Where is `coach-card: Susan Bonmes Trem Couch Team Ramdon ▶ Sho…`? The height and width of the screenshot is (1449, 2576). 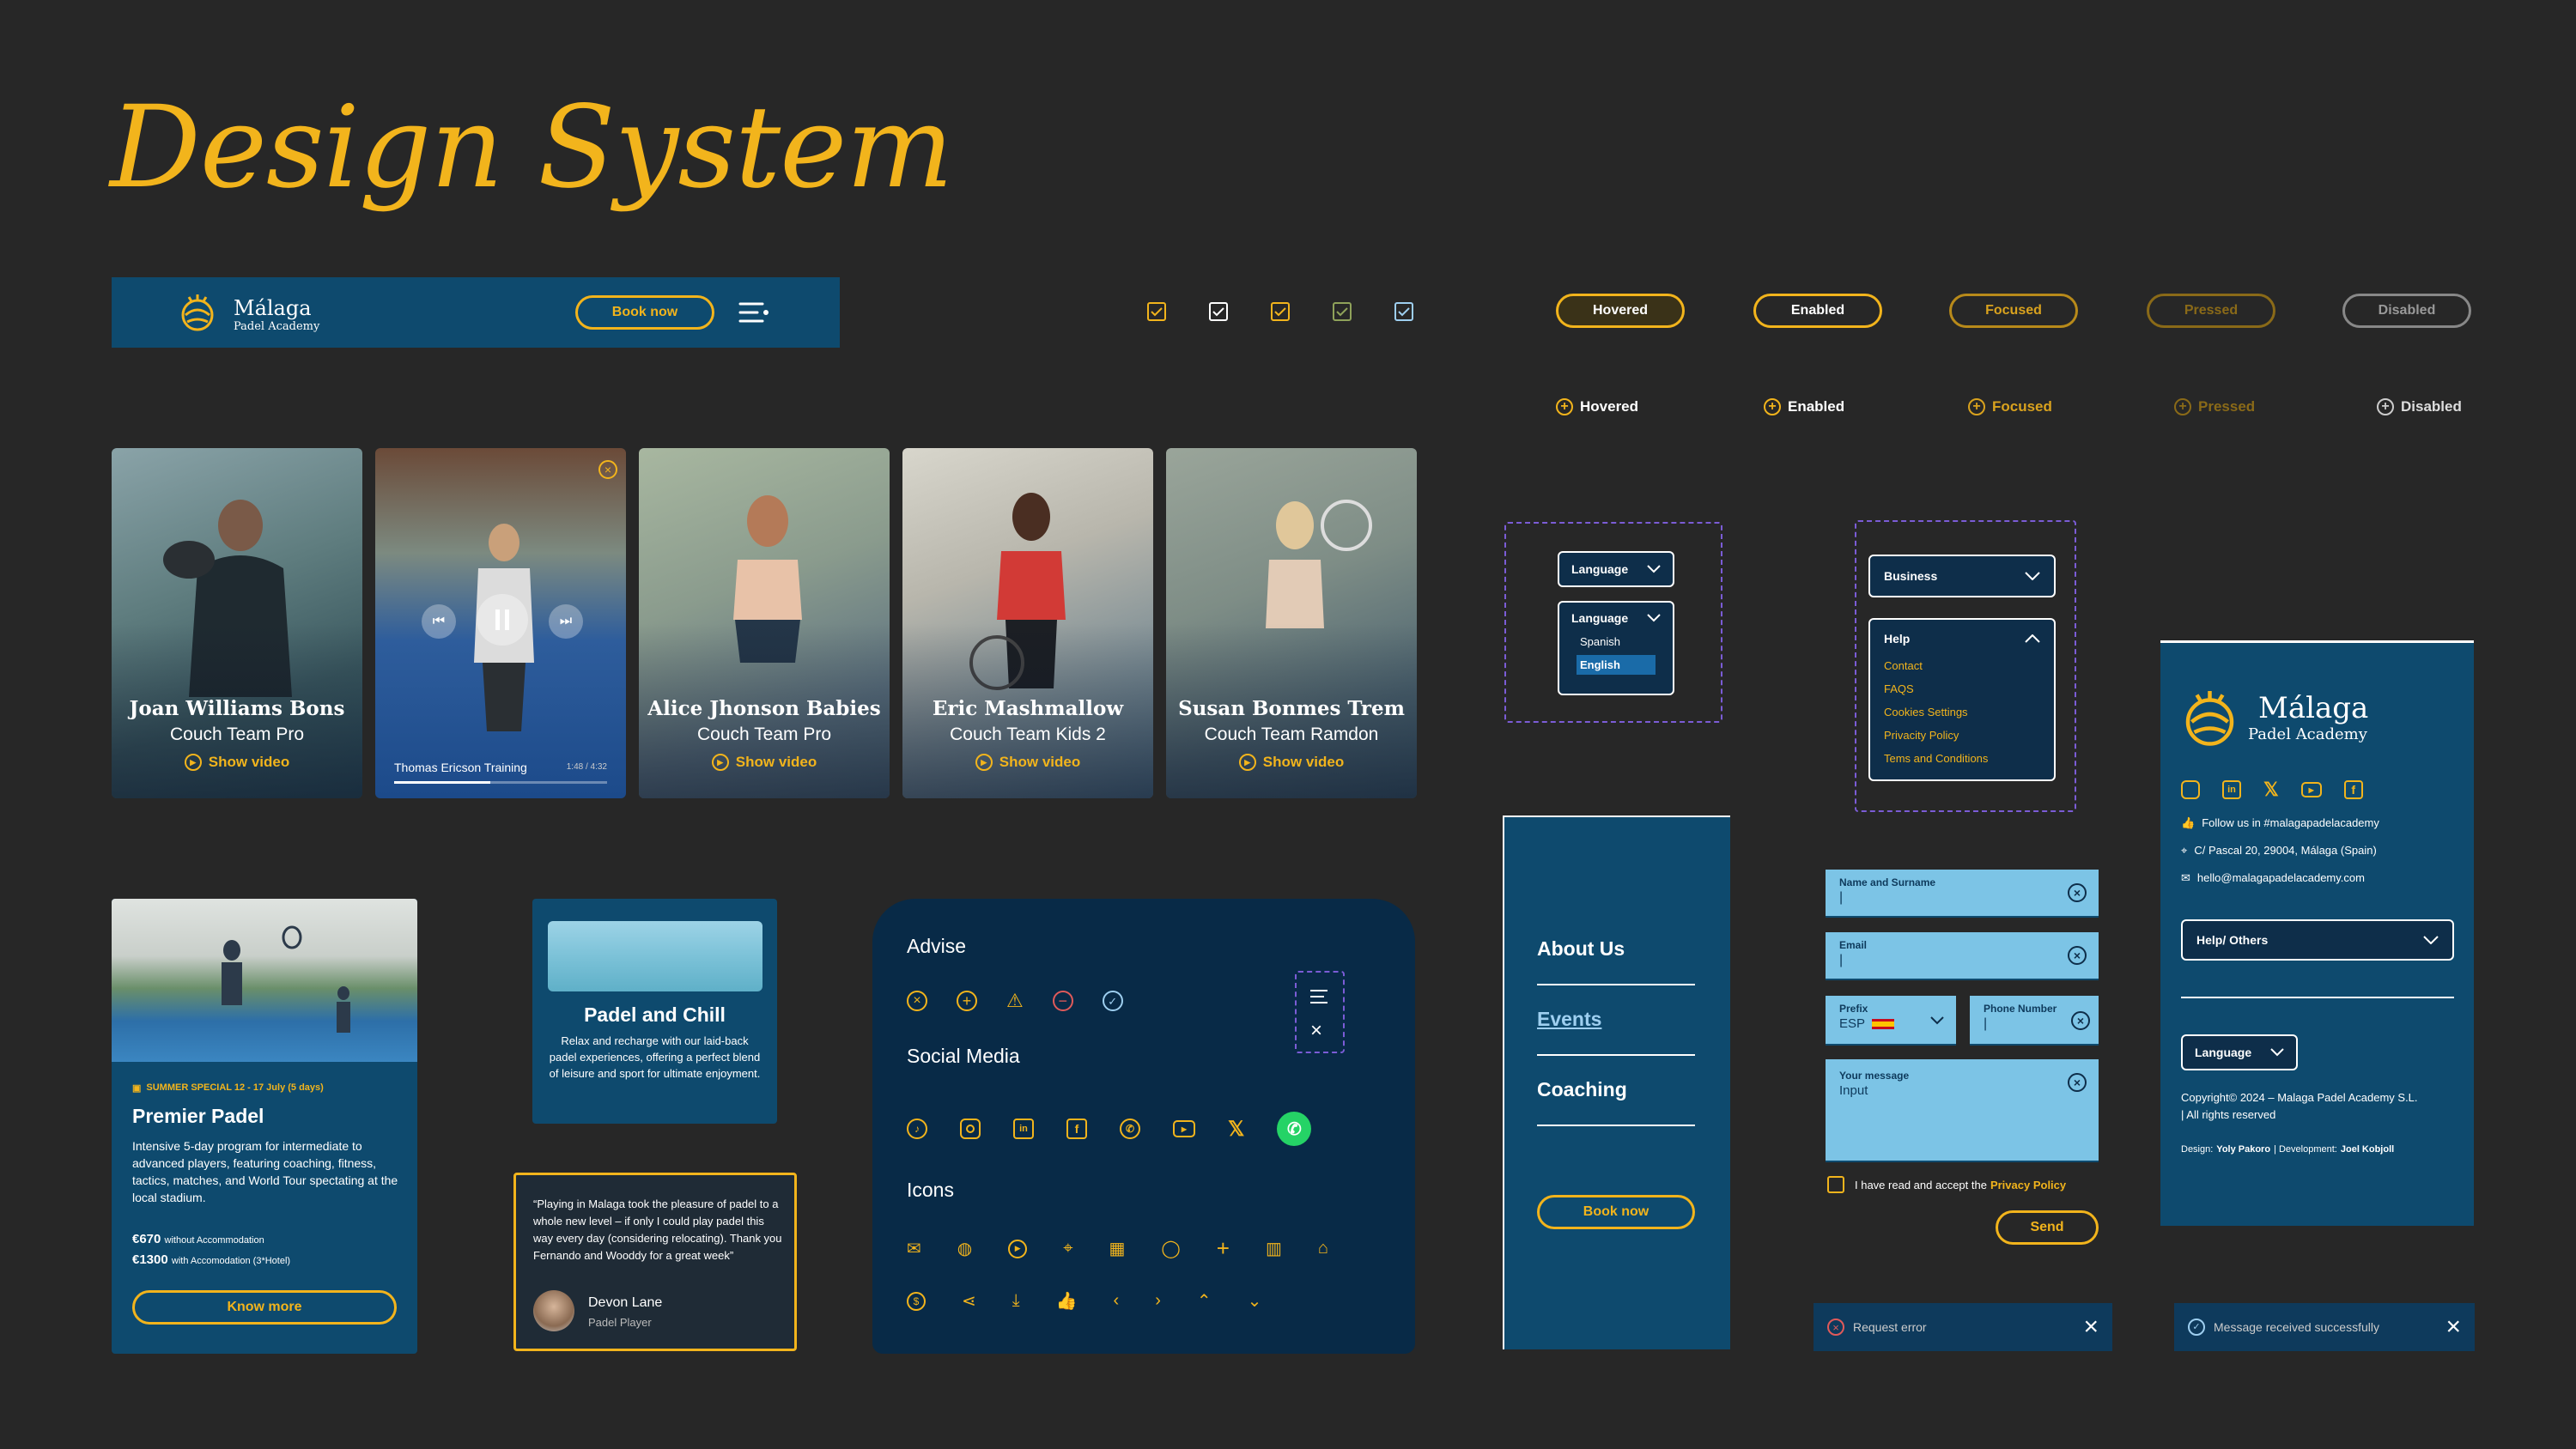
coach-card: Susan Bonmes Trem Couch Team Ramdon ▶ Sho… is located at coordinates (1291, 623).